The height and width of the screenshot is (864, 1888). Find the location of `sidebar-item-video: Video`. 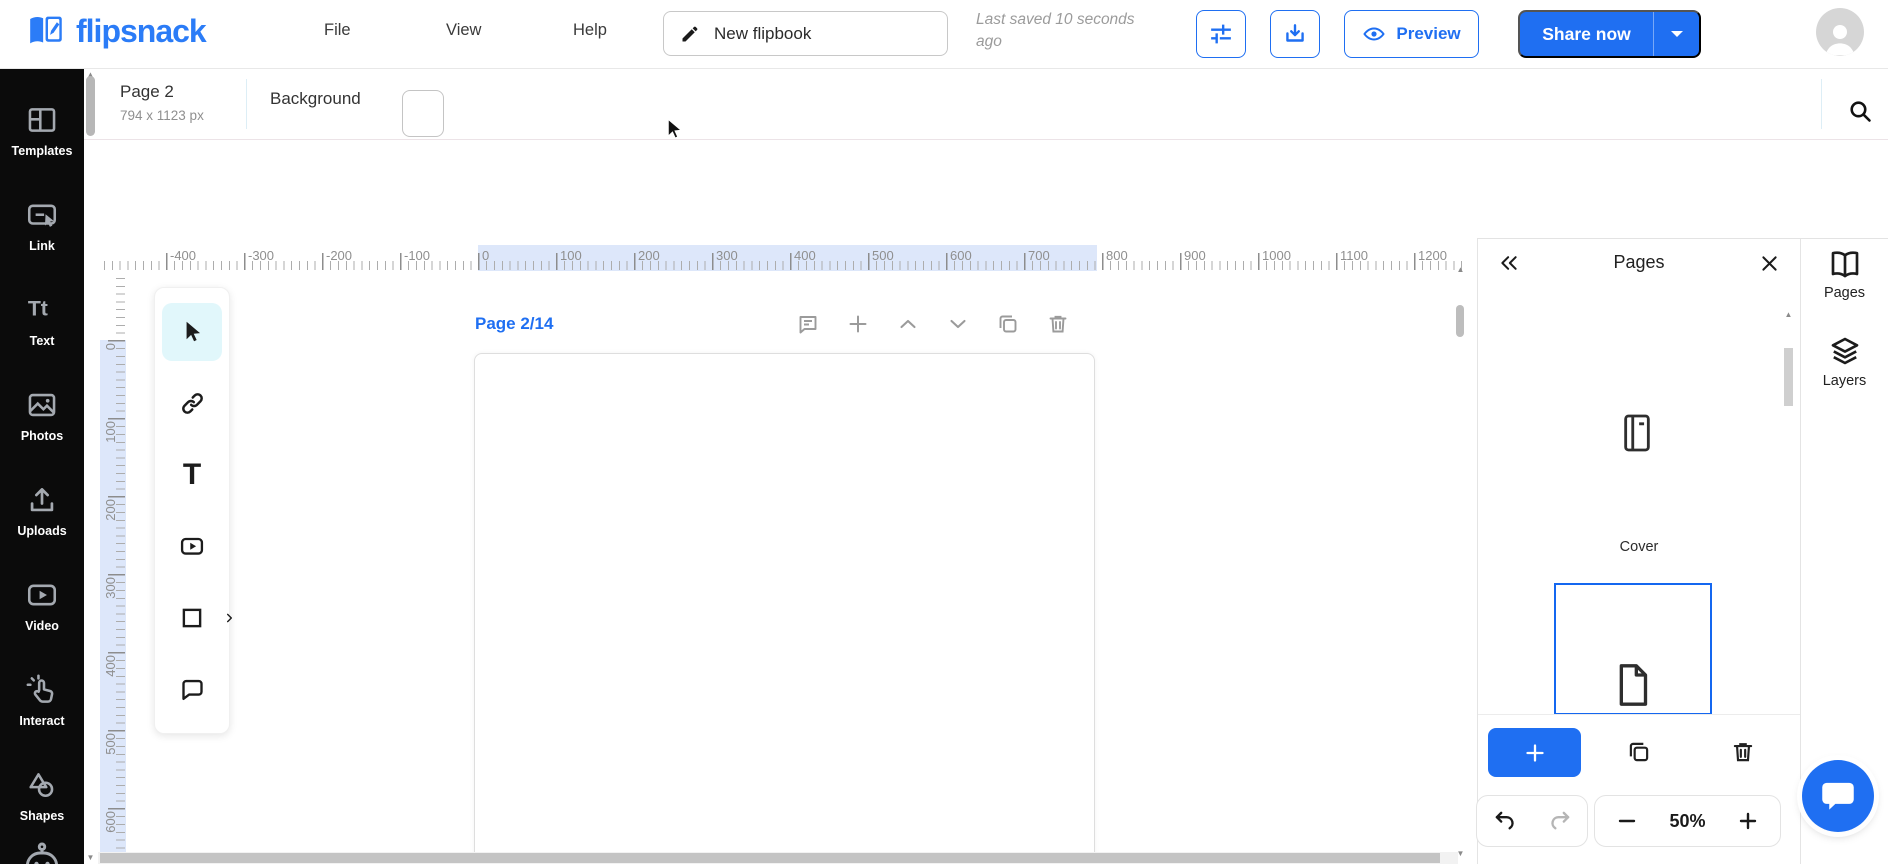

sidebar-item-video: Video is located at coordinates (42, 605).